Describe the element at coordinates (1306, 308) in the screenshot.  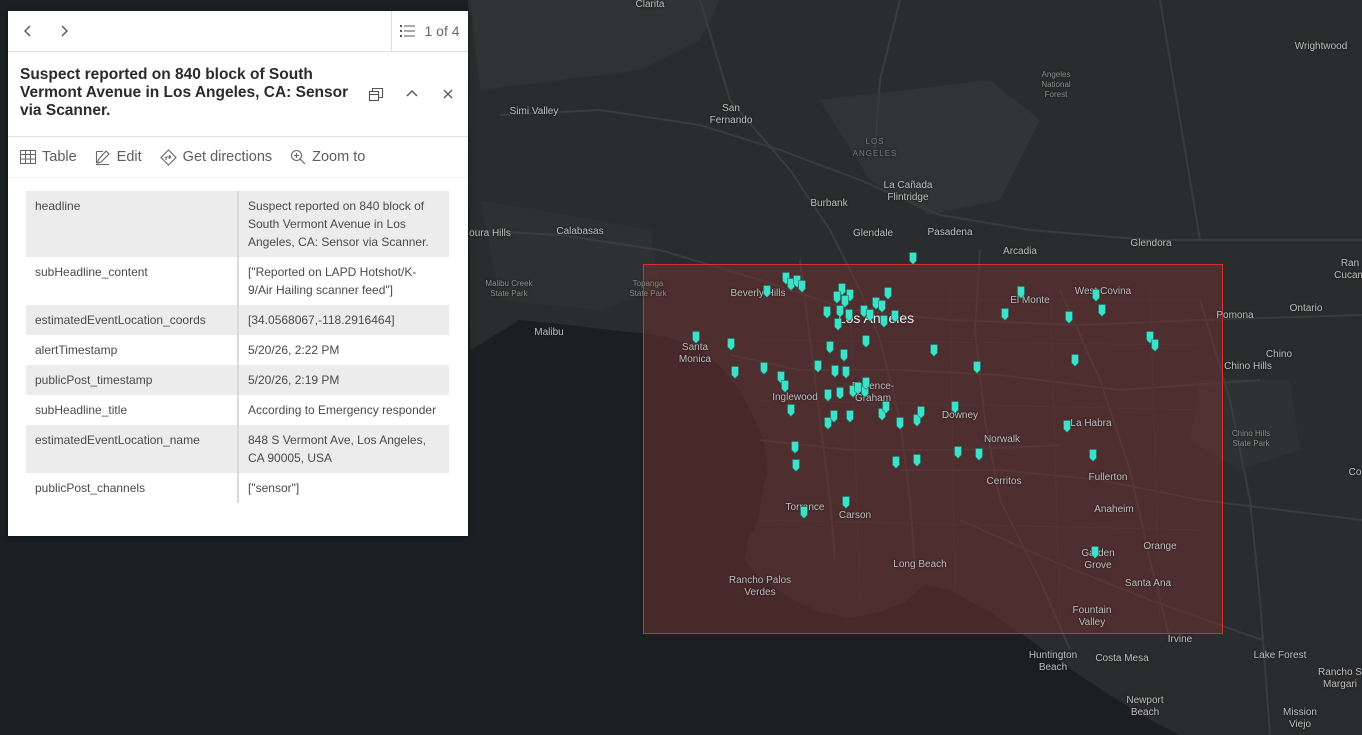
I see `place-label-ontario: Ontario` at that location.